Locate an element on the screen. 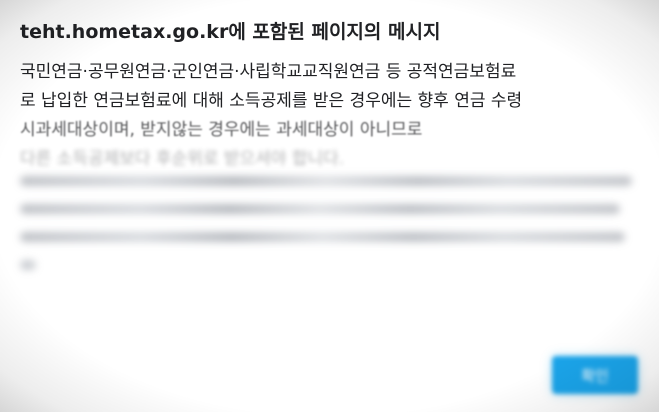 This screenshot has height=412, width=659. ok-button: 확인 is located at coordinates (595, 375).